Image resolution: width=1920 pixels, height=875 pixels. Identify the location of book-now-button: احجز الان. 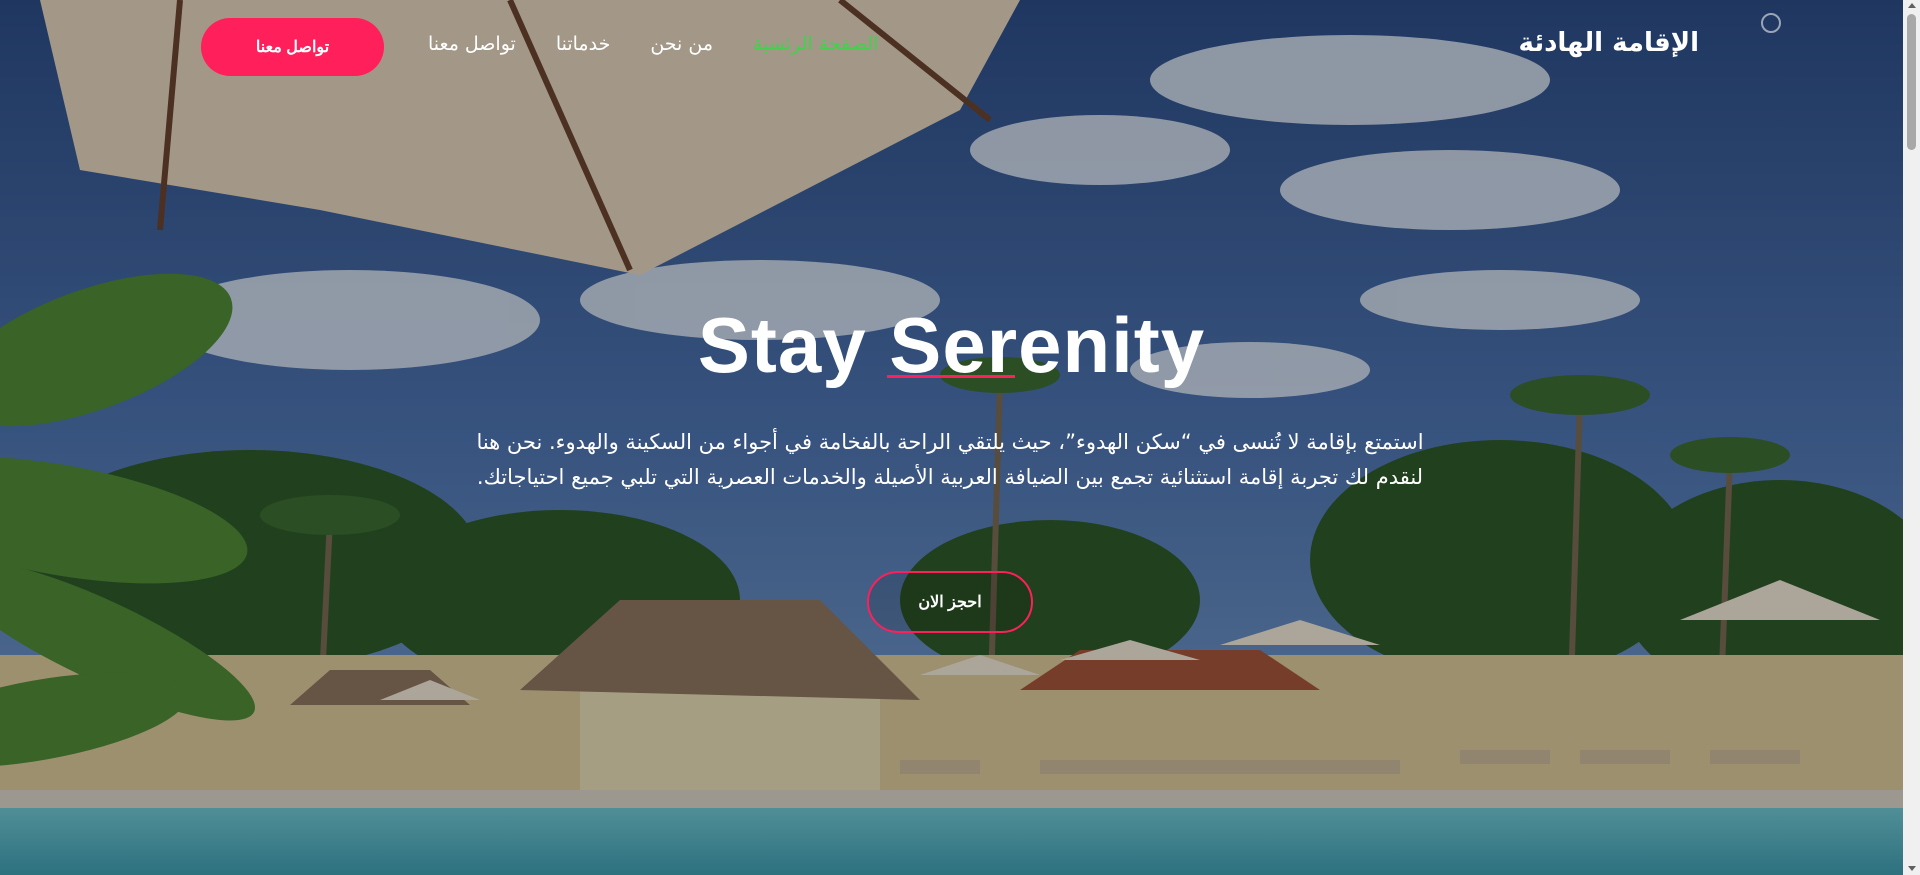
(950, 602).